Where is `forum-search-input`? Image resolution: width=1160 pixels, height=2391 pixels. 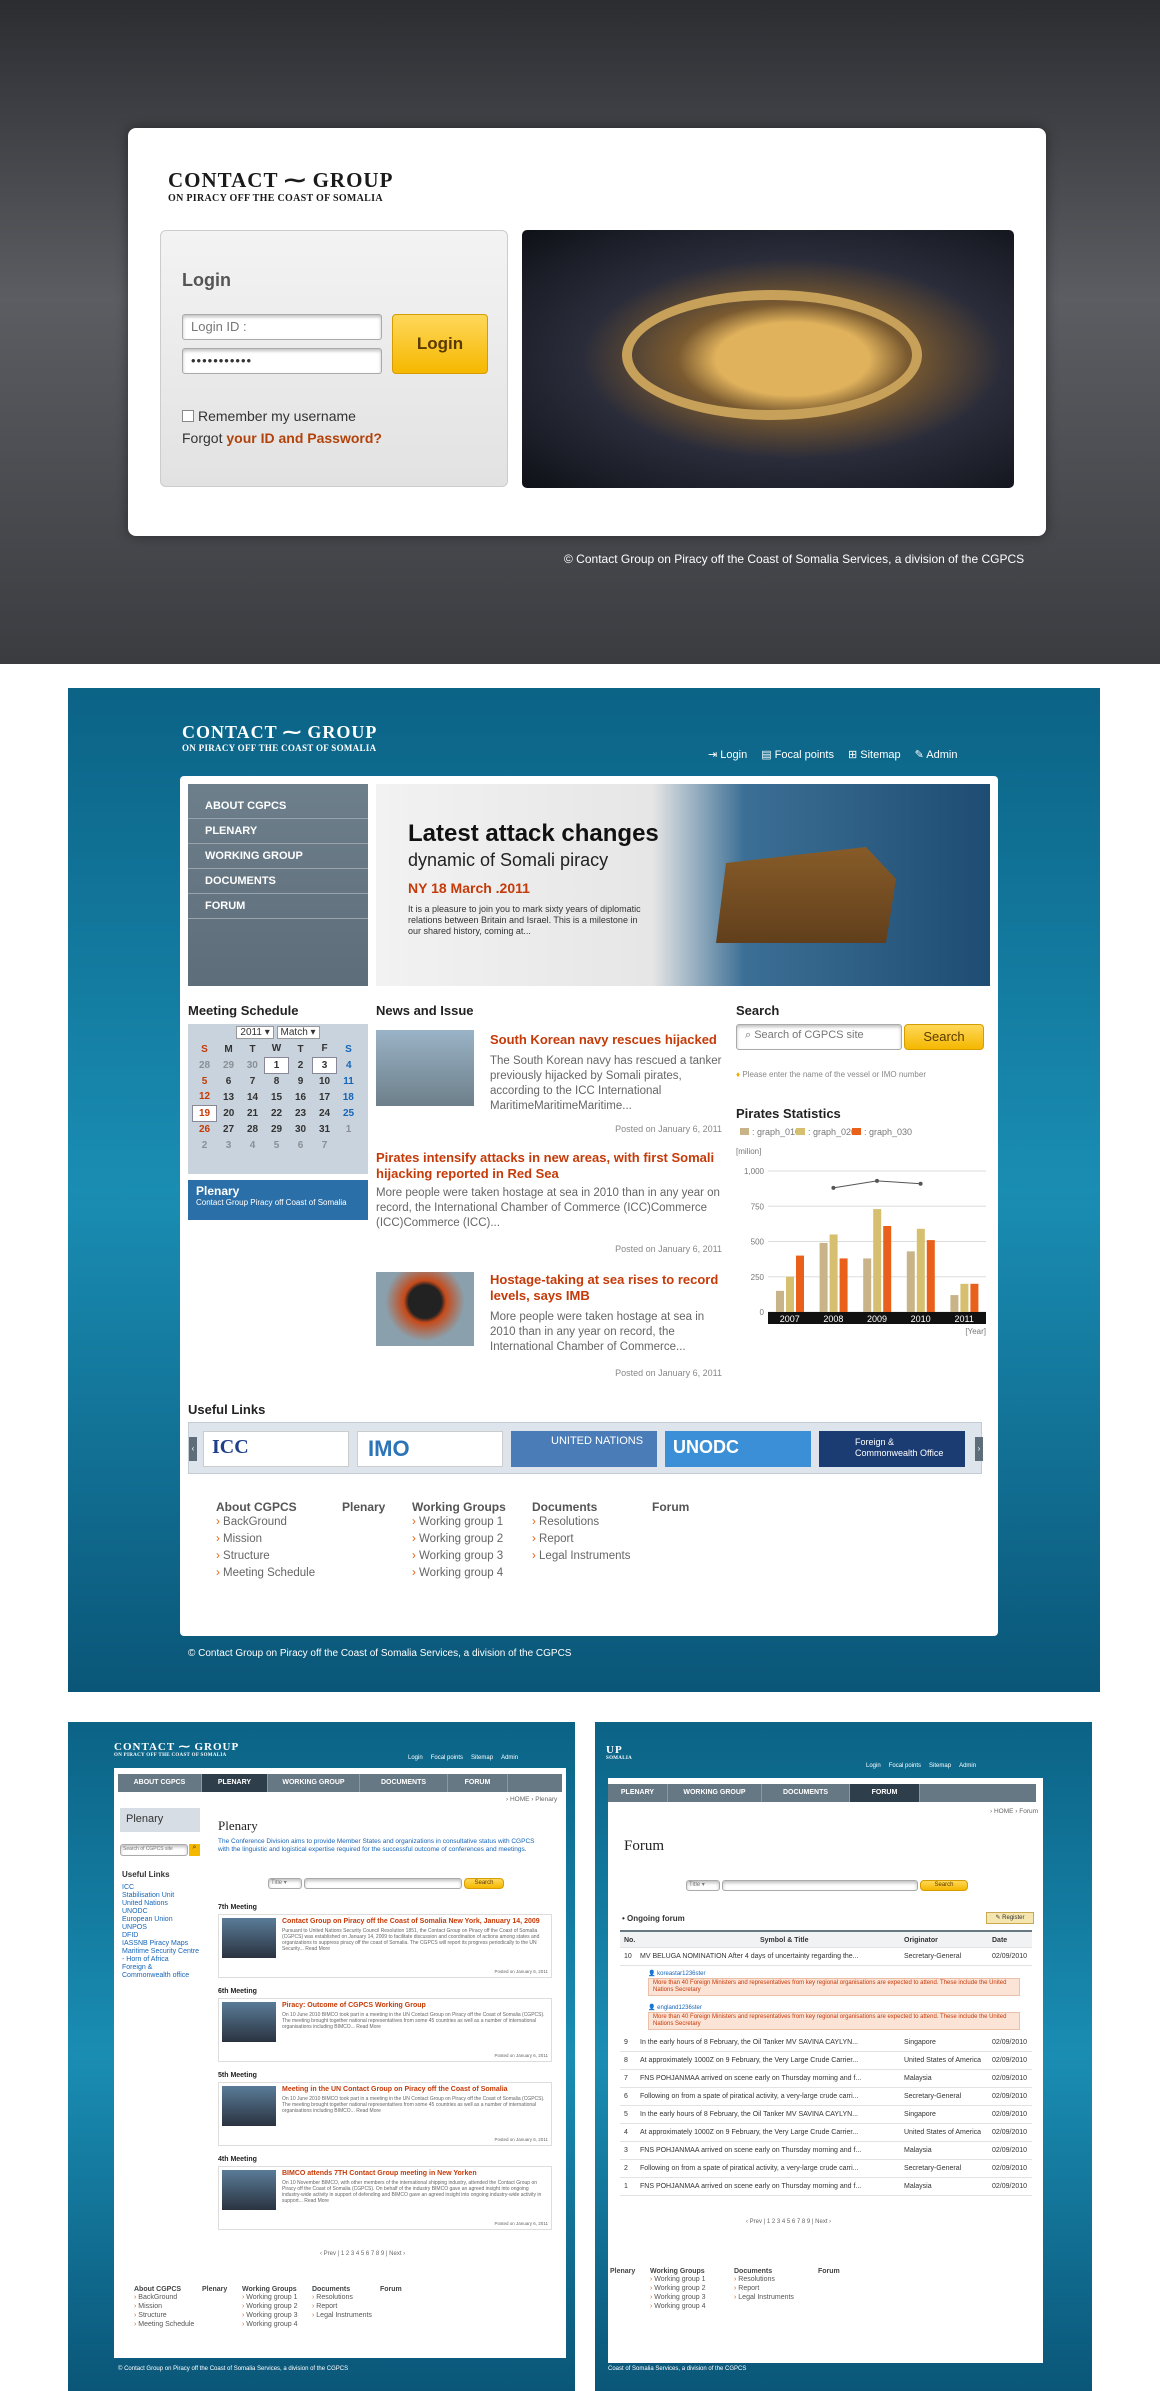
forum-search-input is located at coordinates (820, 1885).